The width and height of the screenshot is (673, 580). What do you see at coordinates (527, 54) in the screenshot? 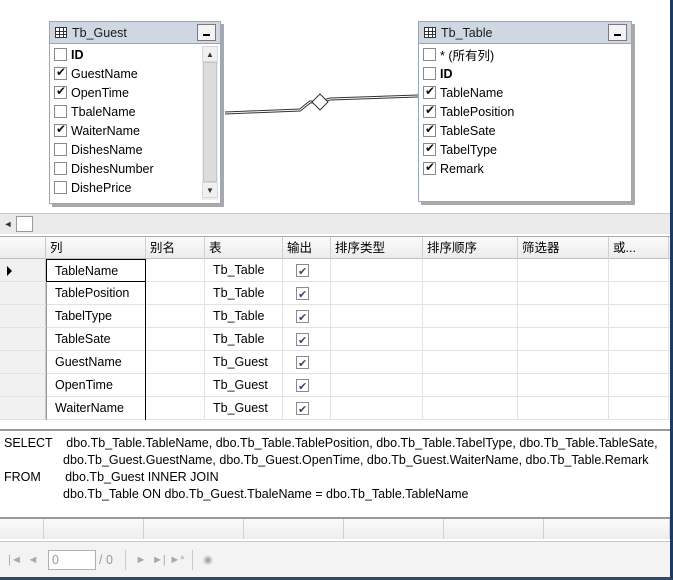
I see `column-row: * (所有列)` at bounding box center [527, 54].